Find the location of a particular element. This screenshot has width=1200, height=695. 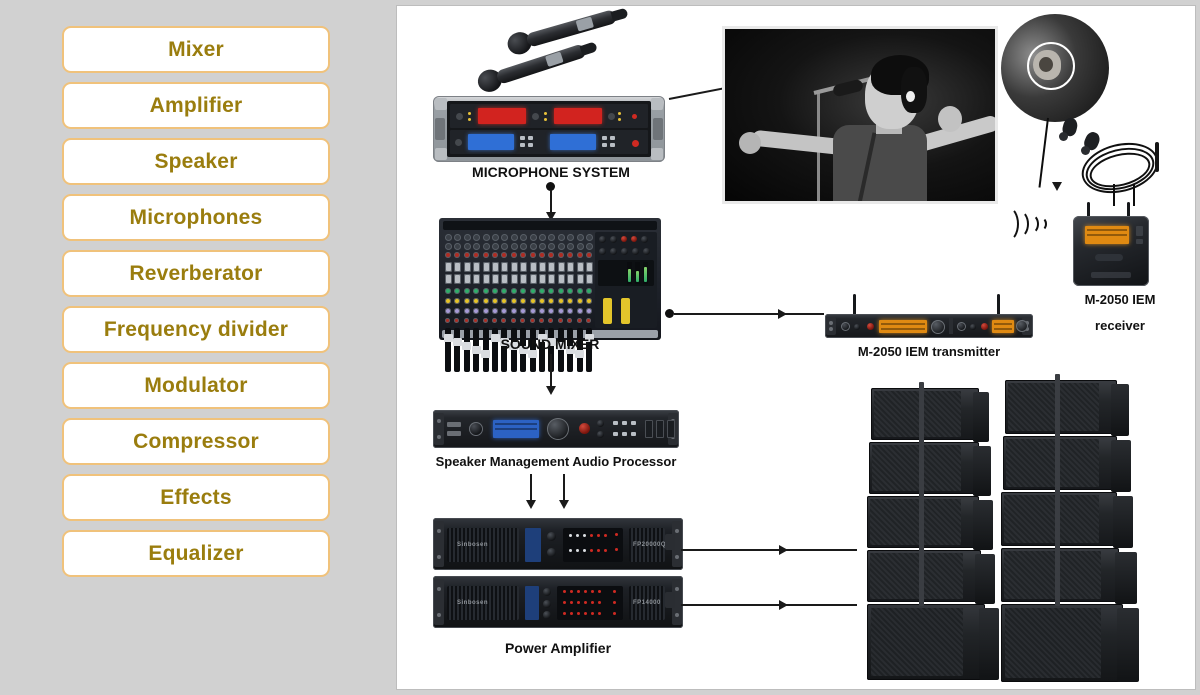

sidebar-item-label: Mixer is located at coordinates (196, 49).